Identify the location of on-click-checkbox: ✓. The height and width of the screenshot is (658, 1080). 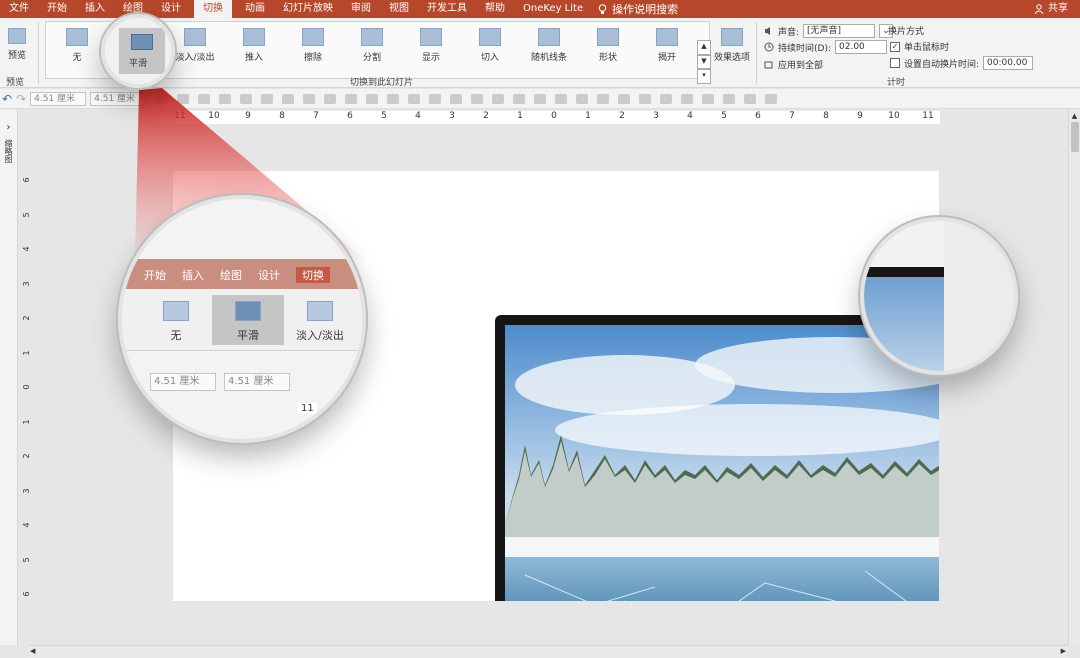
(895, 46).